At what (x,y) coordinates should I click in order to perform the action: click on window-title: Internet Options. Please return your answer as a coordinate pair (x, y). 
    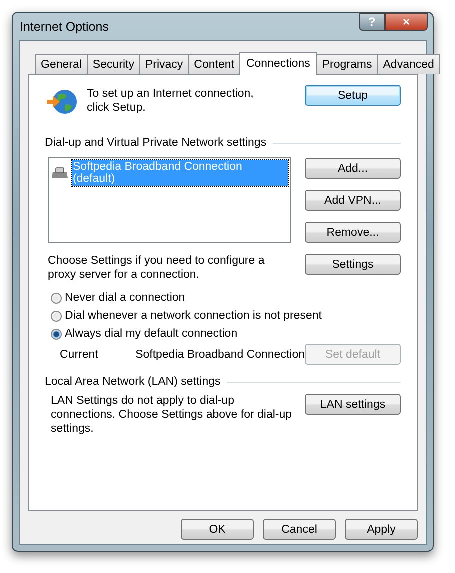
    Looking at the image, I should click on (64, 27).